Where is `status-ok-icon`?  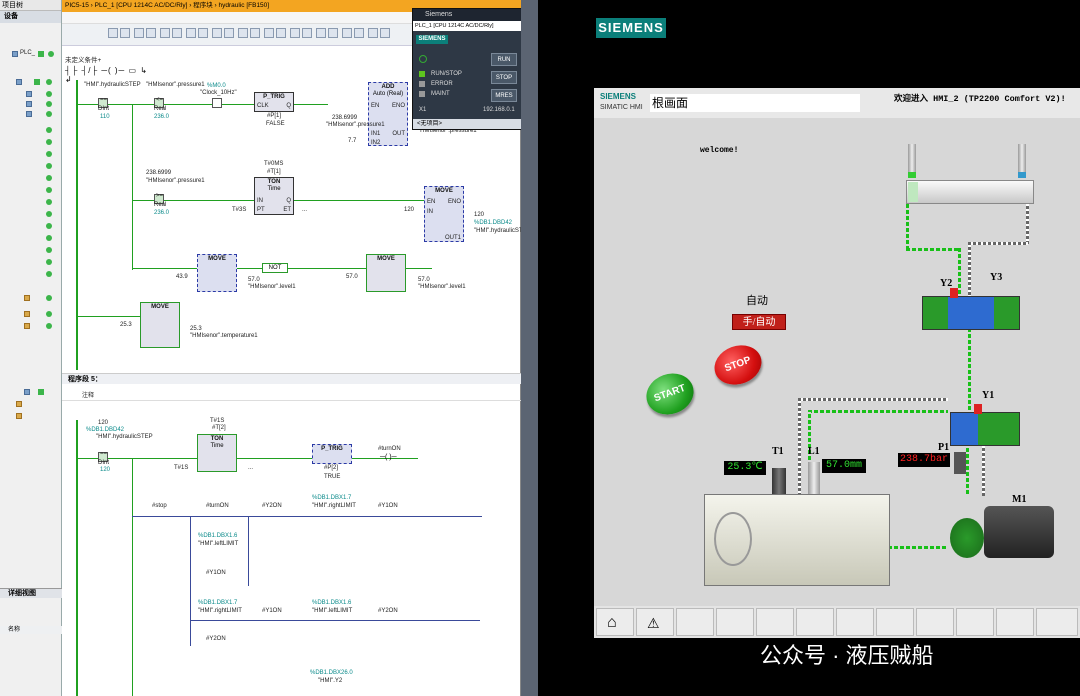 status-ok-icon is located at coordinates (49, 250).